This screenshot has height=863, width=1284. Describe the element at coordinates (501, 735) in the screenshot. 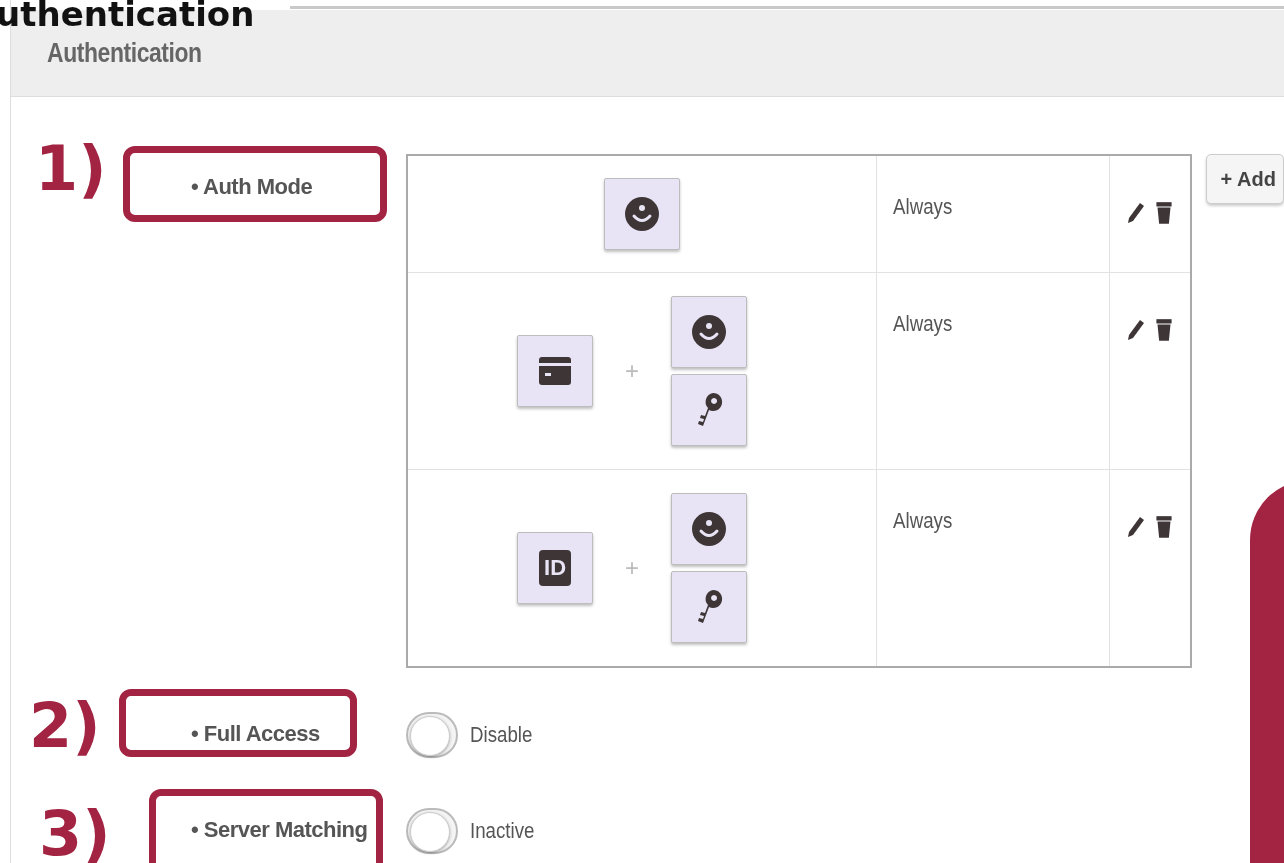

I see `status-text: Disable` at that location.